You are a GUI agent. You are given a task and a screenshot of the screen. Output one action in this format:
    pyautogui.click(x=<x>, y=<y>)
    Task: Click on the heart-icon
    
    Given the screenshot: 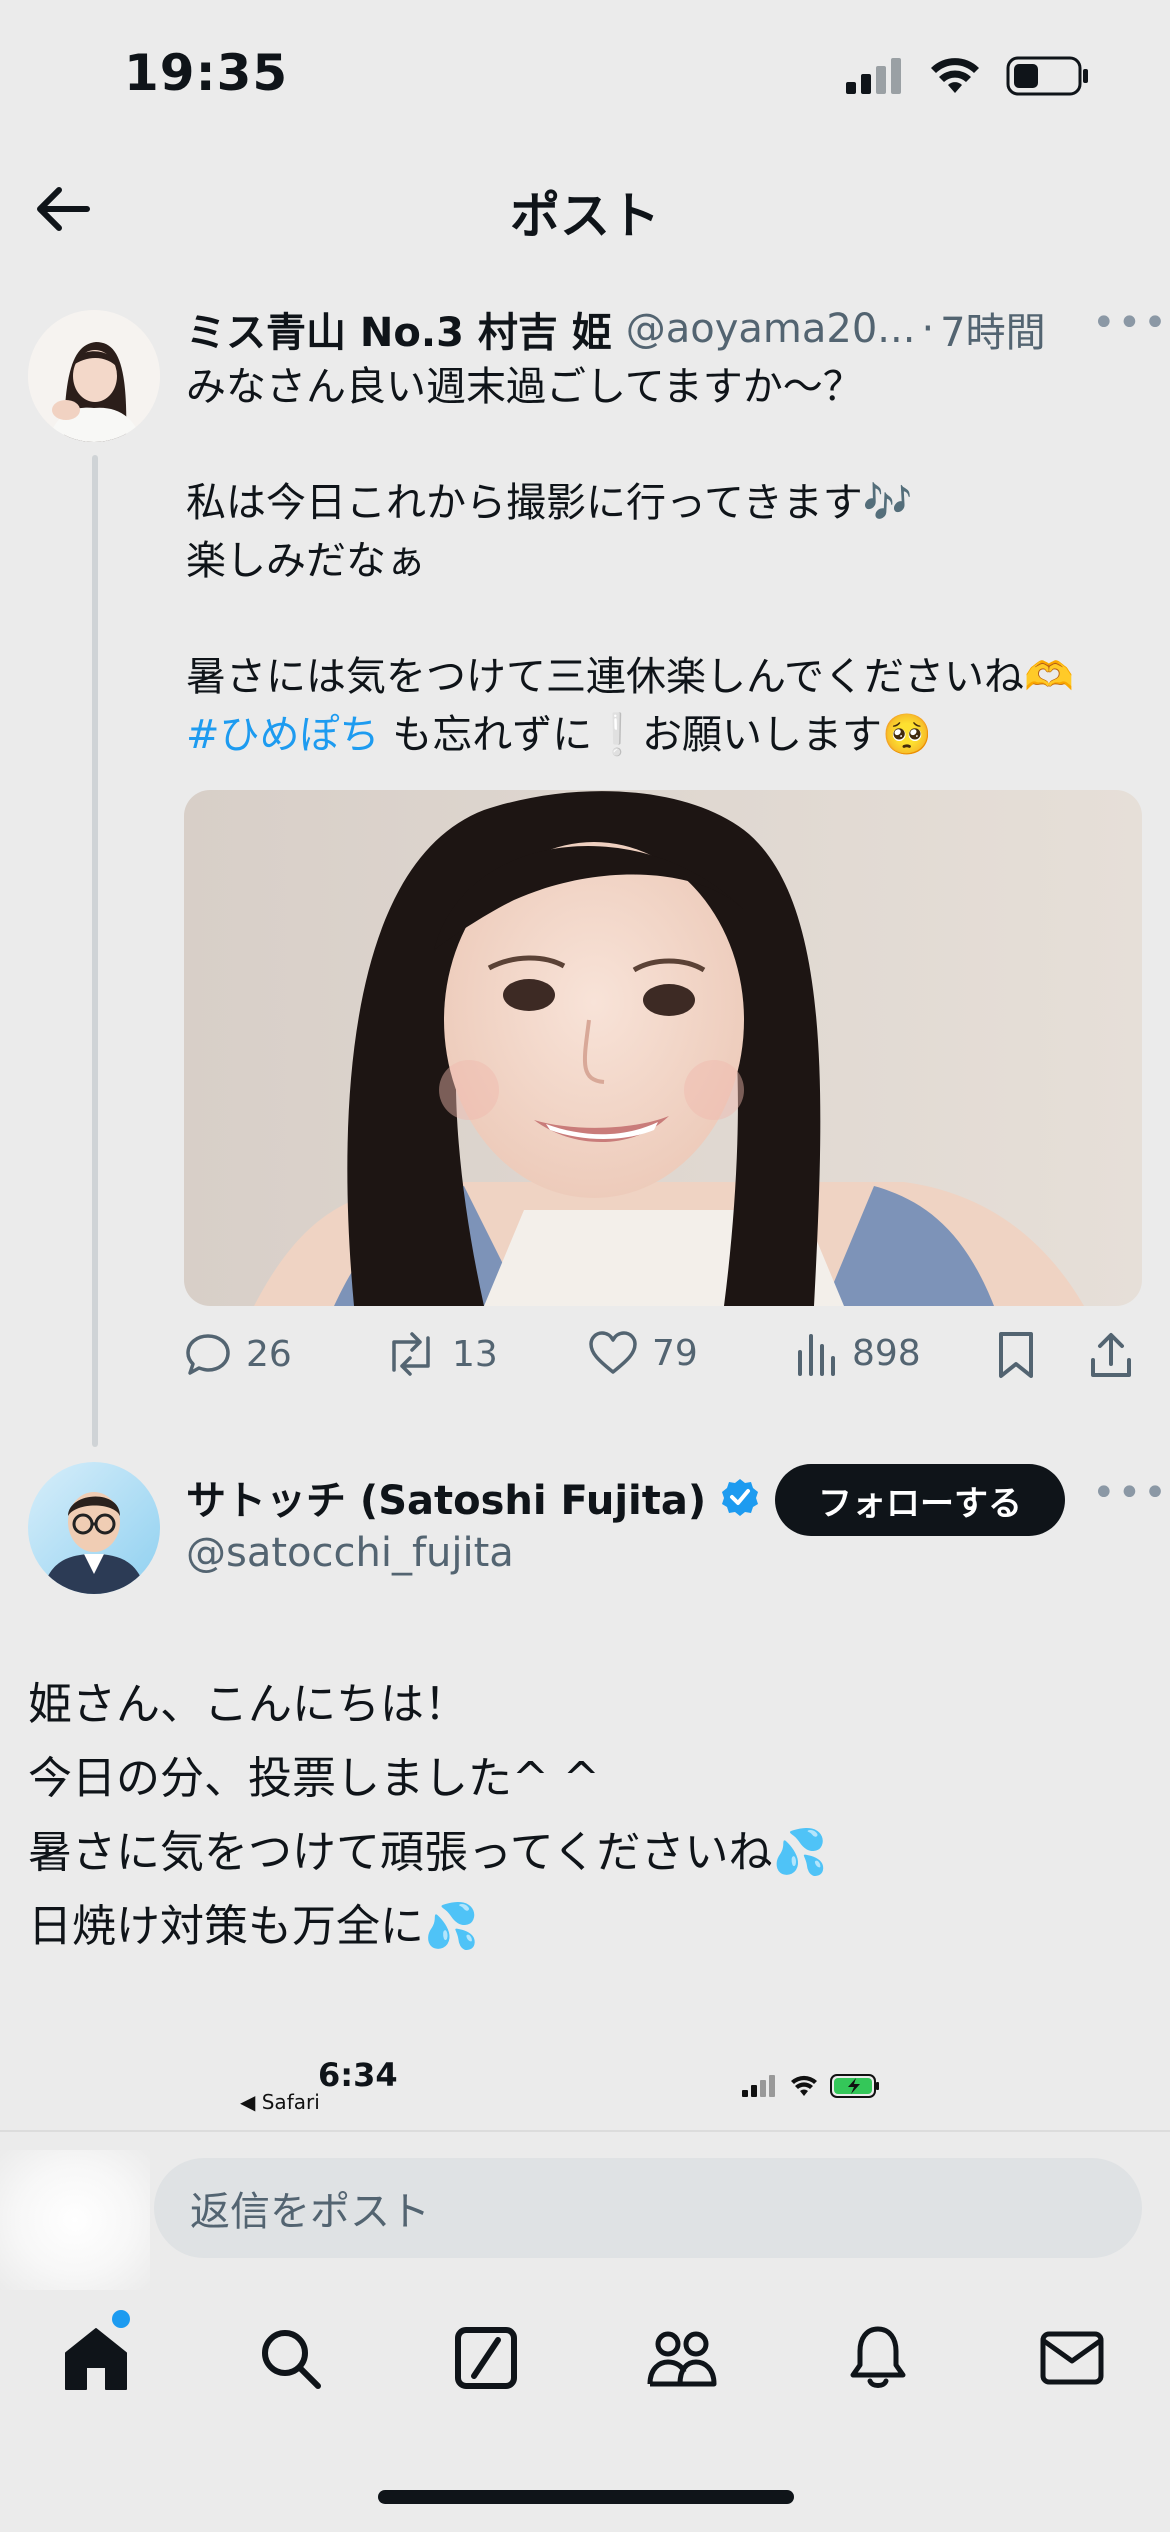 What is the action you would take?
    pyautogui.click(x=613, y=1352)
    